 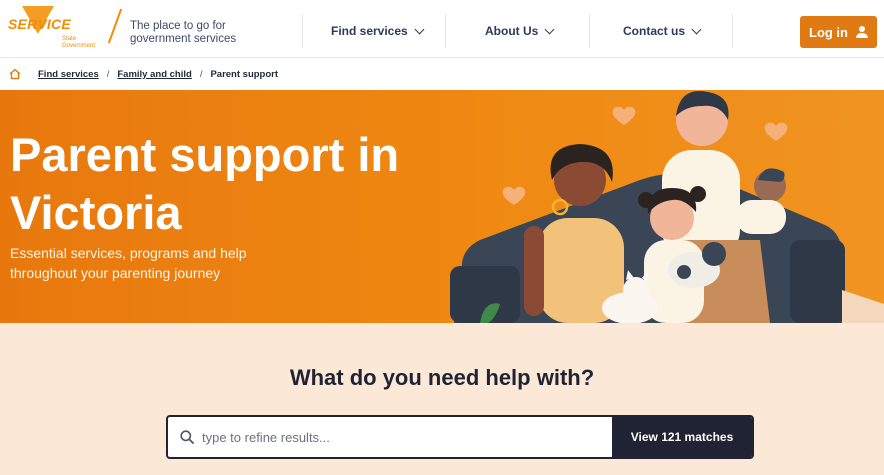 I want to click on logo-sub-state: State, so click(x=69, y=39).